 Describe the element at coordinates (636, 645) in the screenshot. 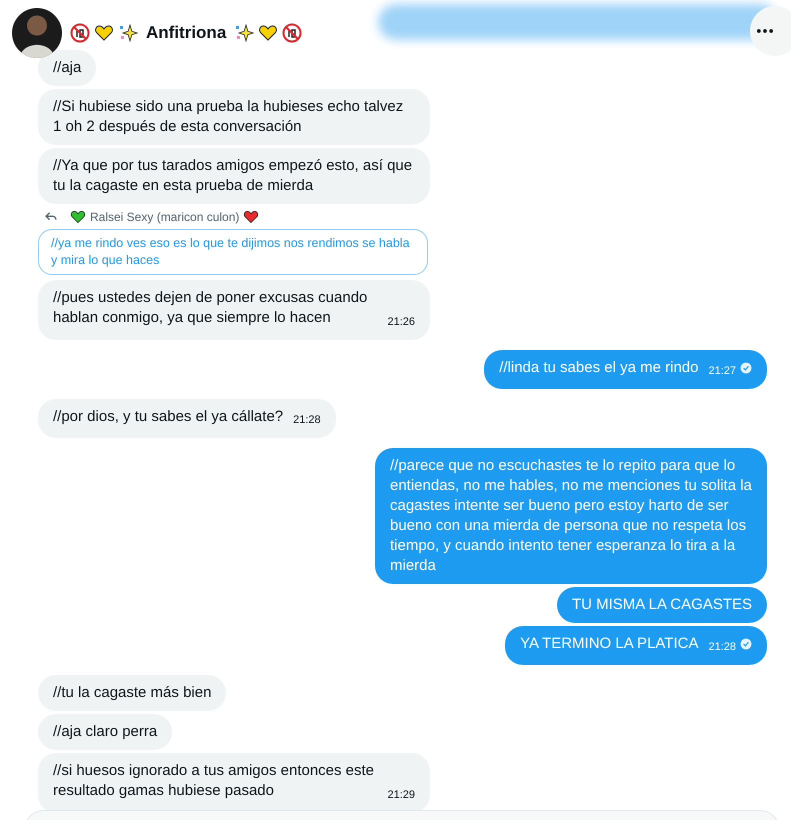

I see `message-bubble: YA TERMINO LA PLATICA $_{21:28}$` at that location.